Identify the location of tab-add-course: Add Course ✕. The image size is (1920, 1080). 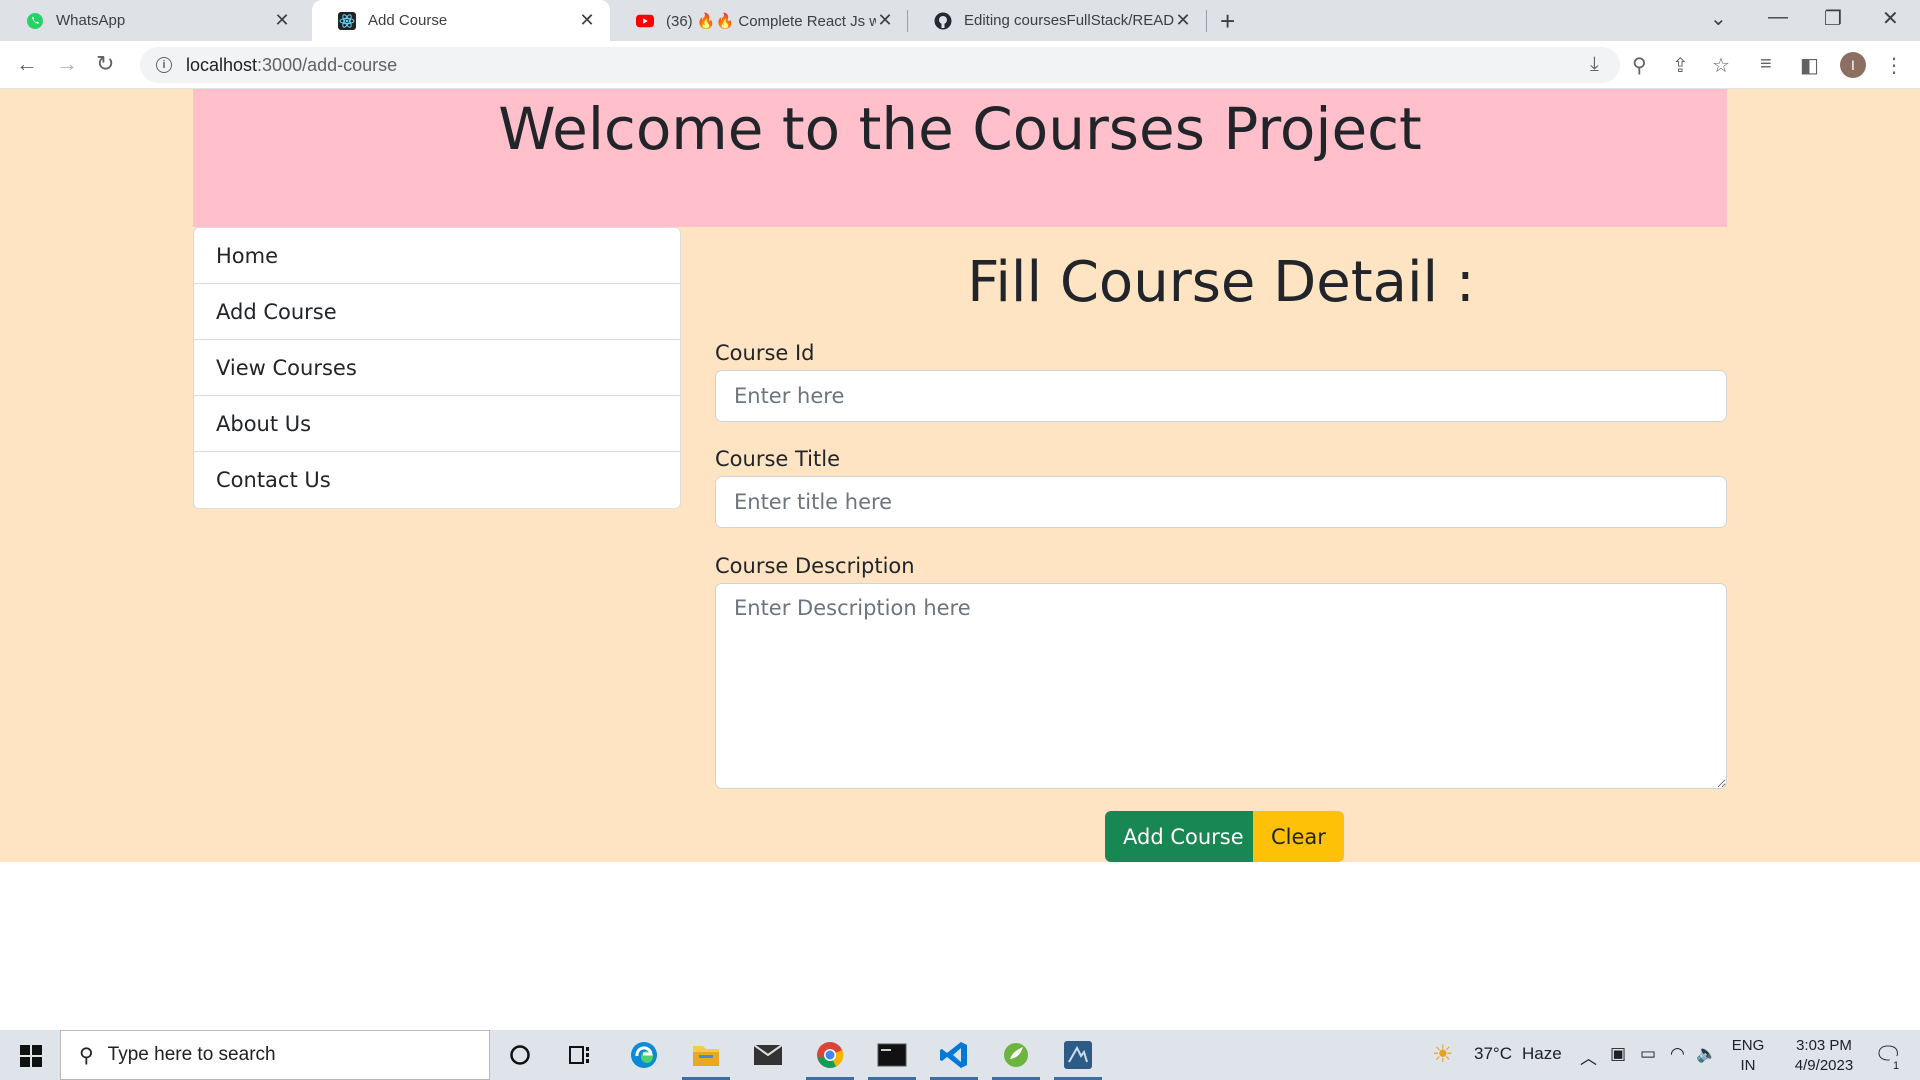
(461, 20).